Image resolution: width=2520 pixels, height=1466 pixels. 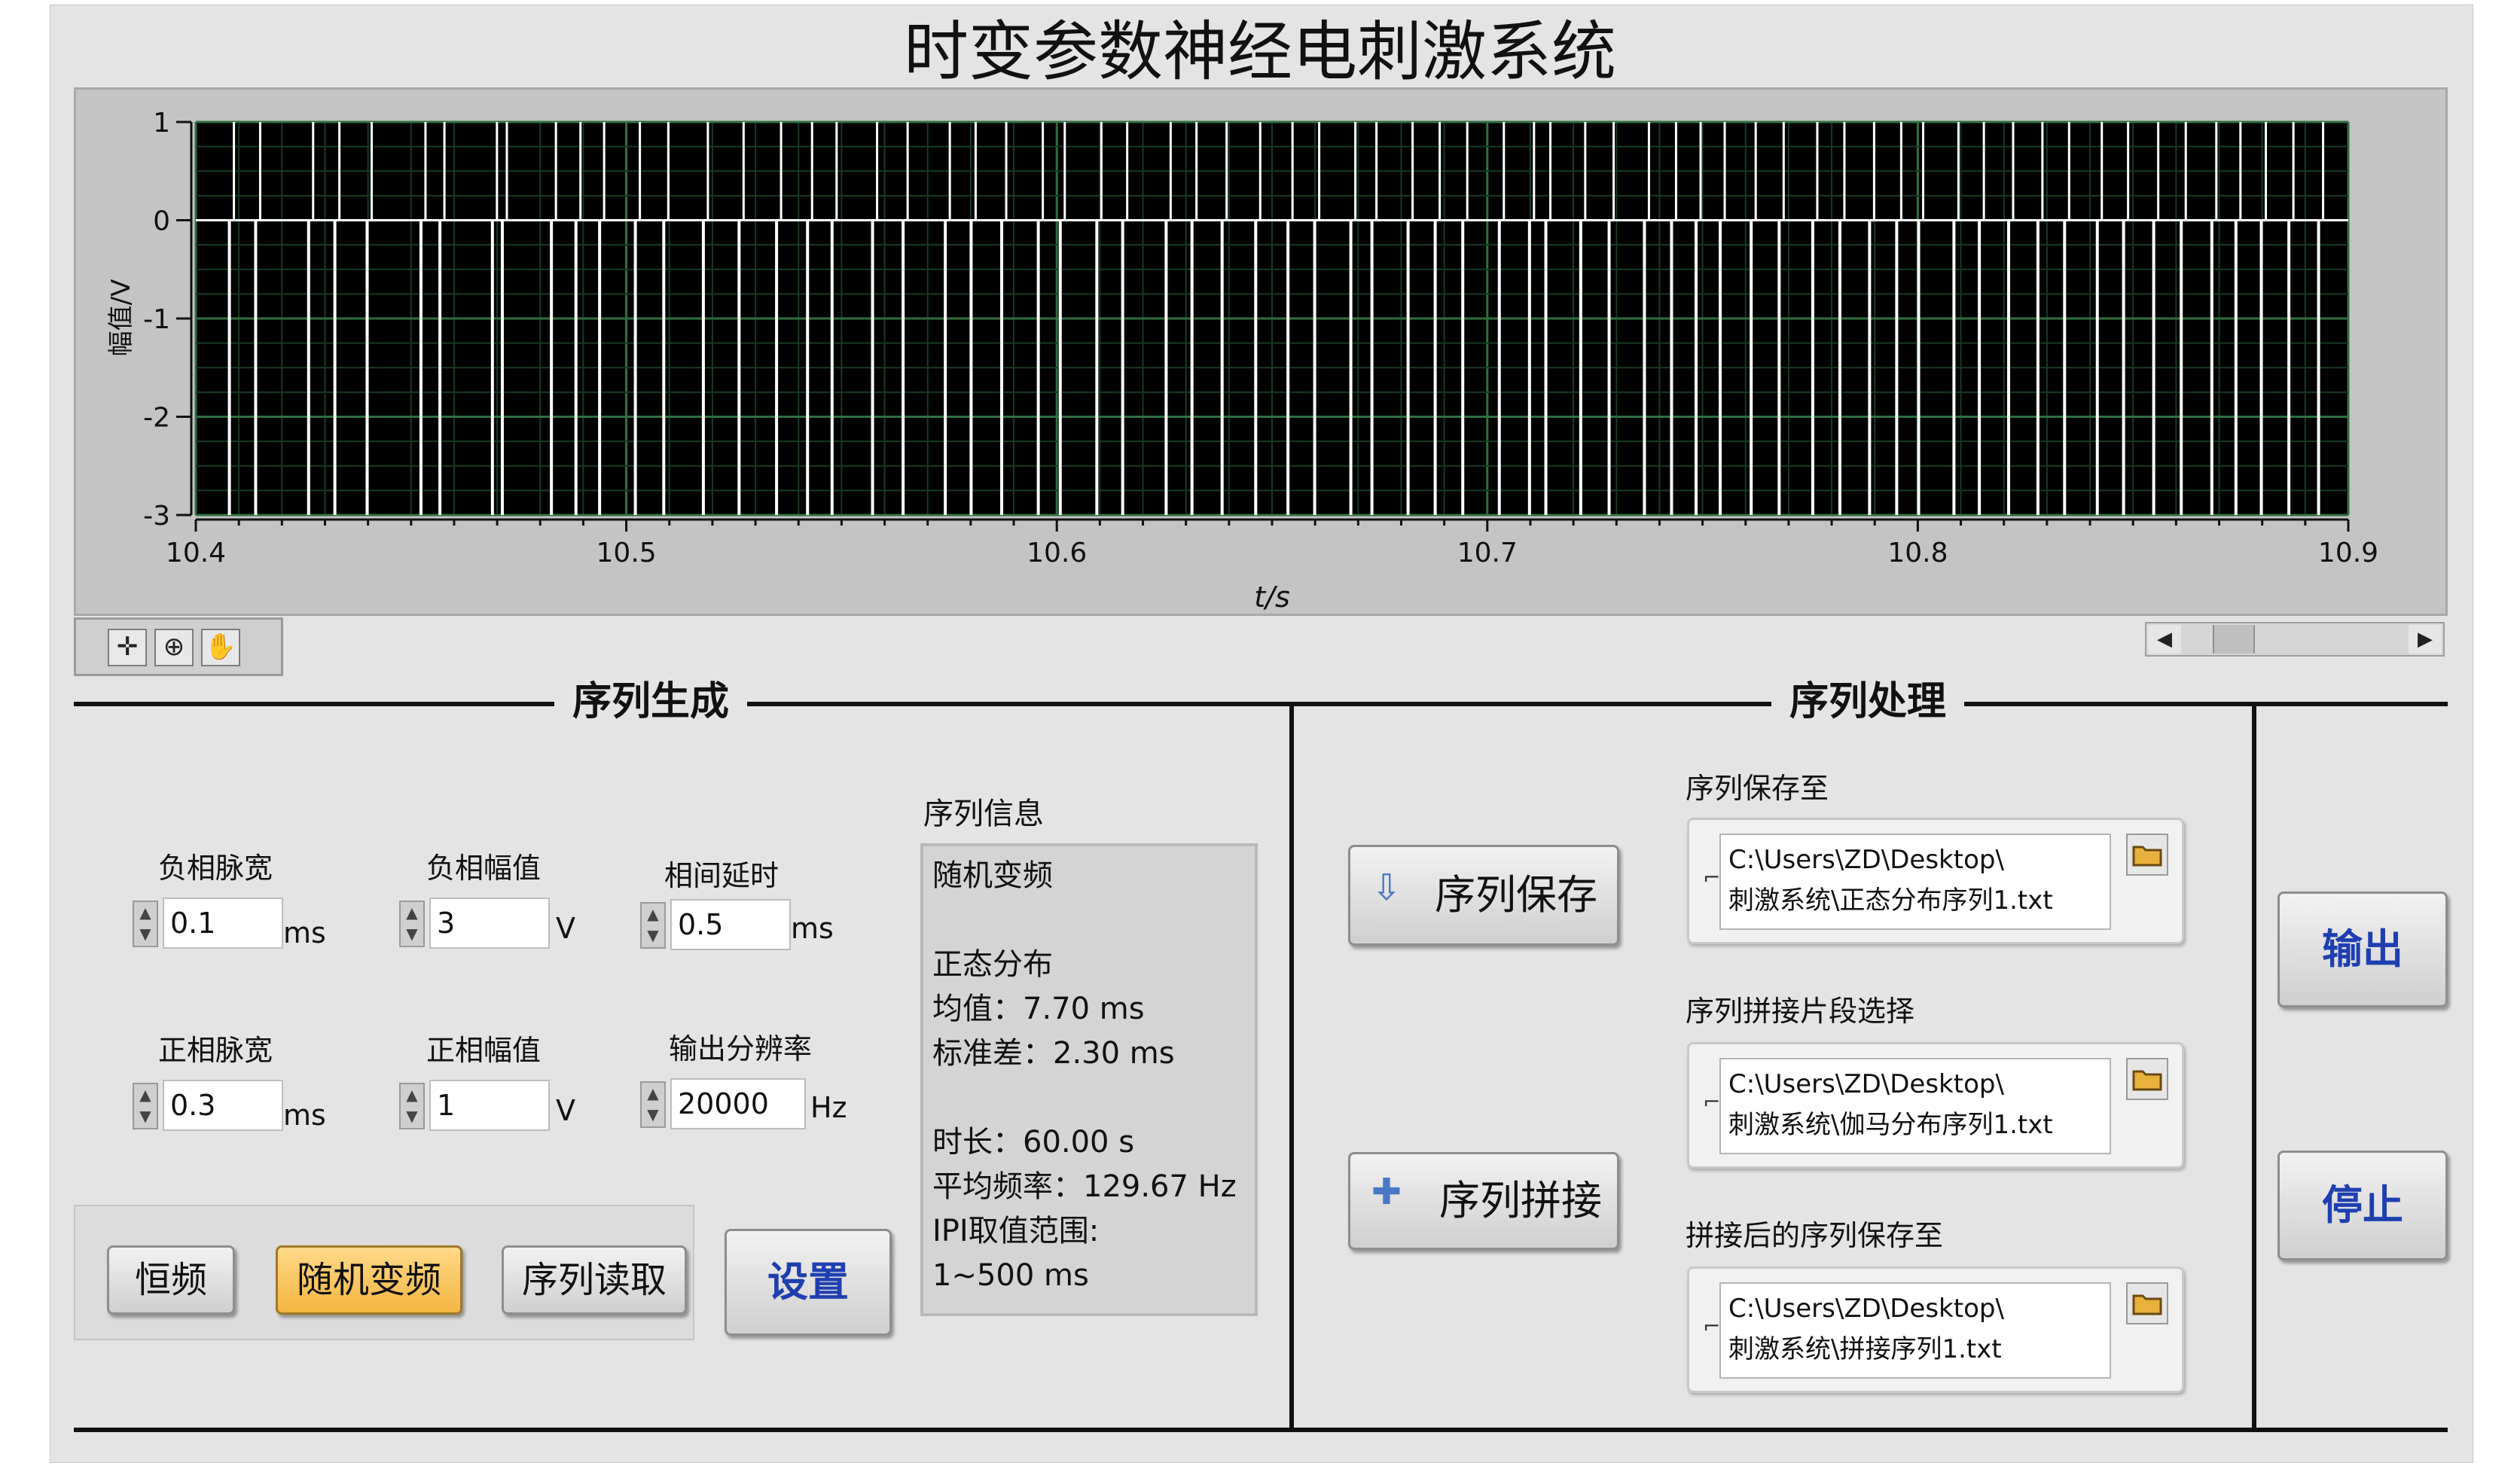 I want to click on segment-label: 序列拼接片段选择, so click(x=1800, y=1011).